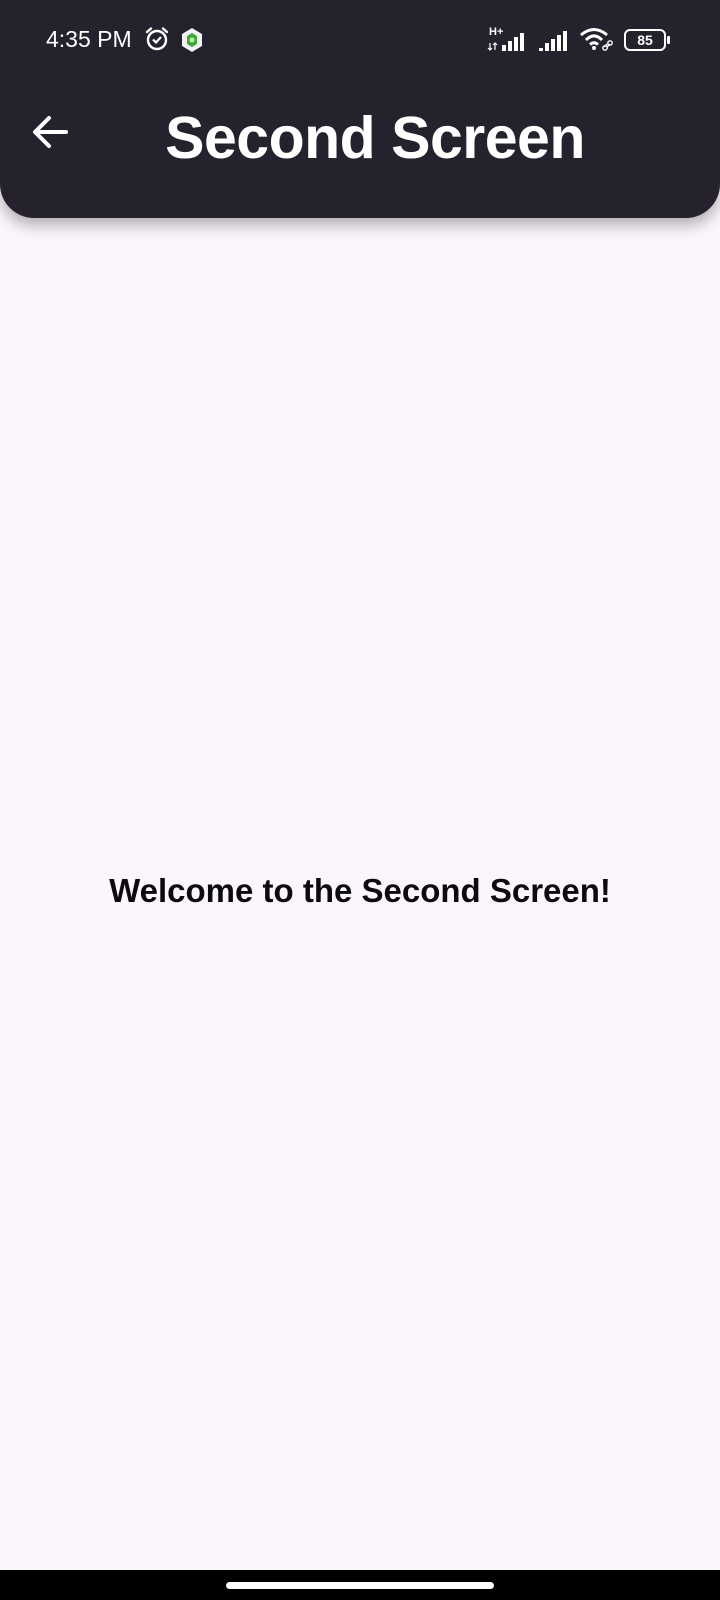  I want to click on status-bar: 4:35 PM H+ 85, so click(360, 40).